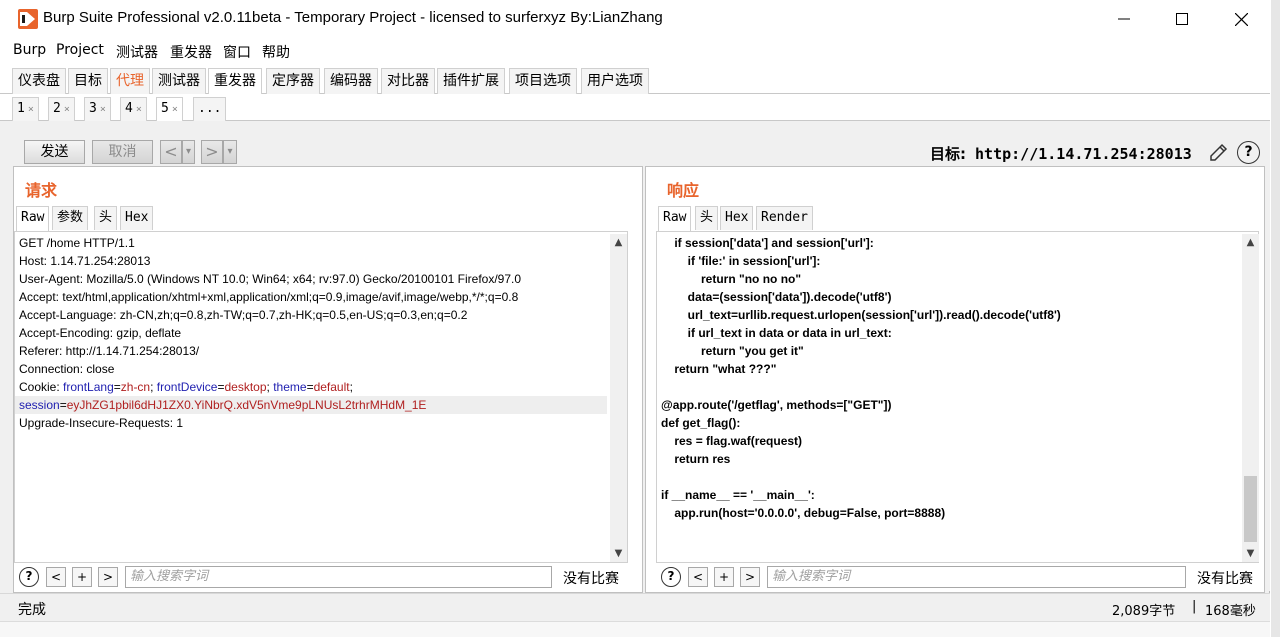 The image size is (1280, 637). Describe the element at coordinates (543, 81) in the screenshot. I see `tab-project-options: 项目选项` at that location.